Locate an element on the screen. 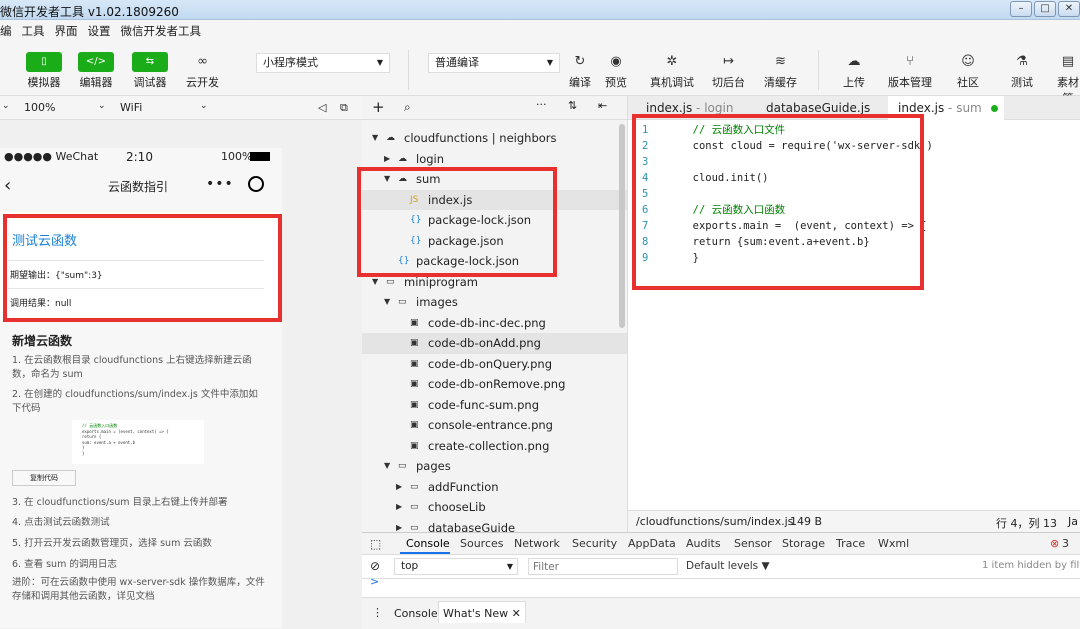 The width and height of the screenshot is (1080, 629). tree-item: ▼ ▭ images is located at coordinates (494, 302).